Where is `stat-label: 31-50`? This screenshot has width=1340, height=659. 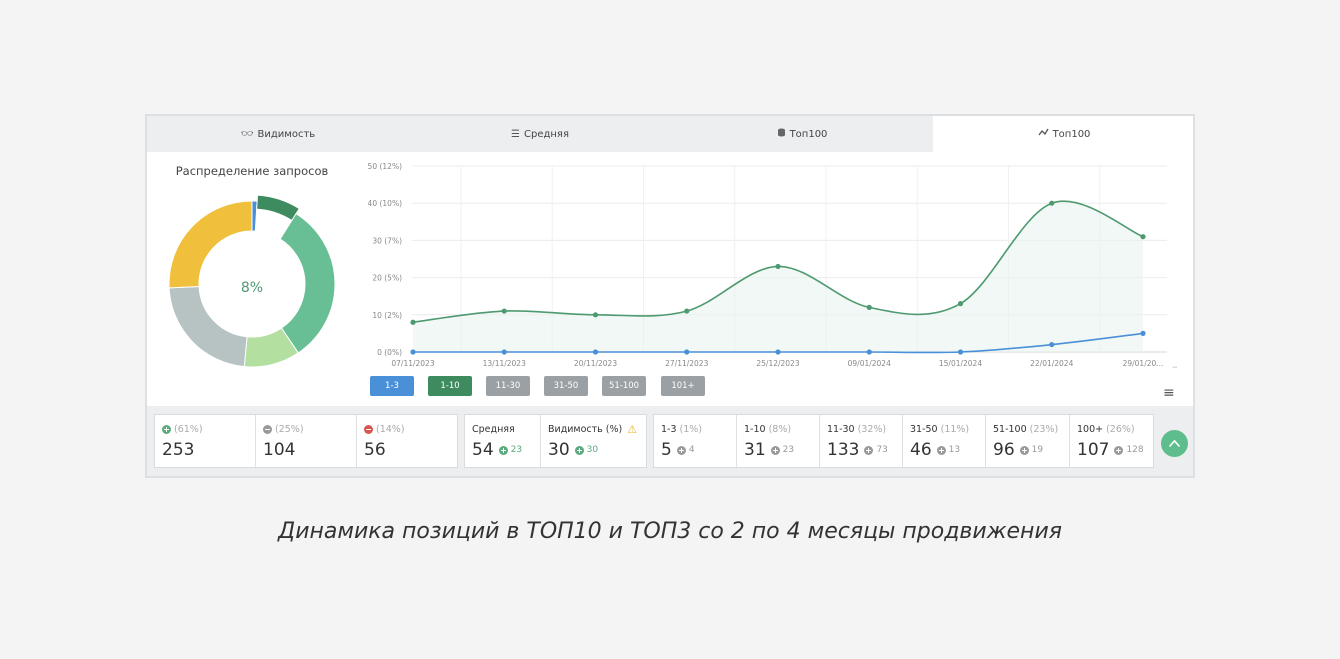
stat-label: 31-50 is located at coordinates (924, 429).